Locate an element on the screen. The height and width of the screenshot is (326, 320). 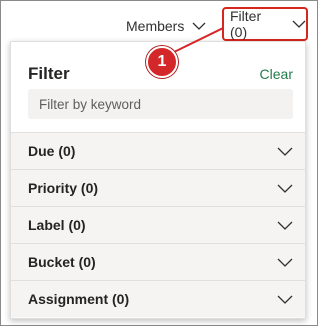
top-bar: Members Filter (0) is located at coordinates (159, 22).